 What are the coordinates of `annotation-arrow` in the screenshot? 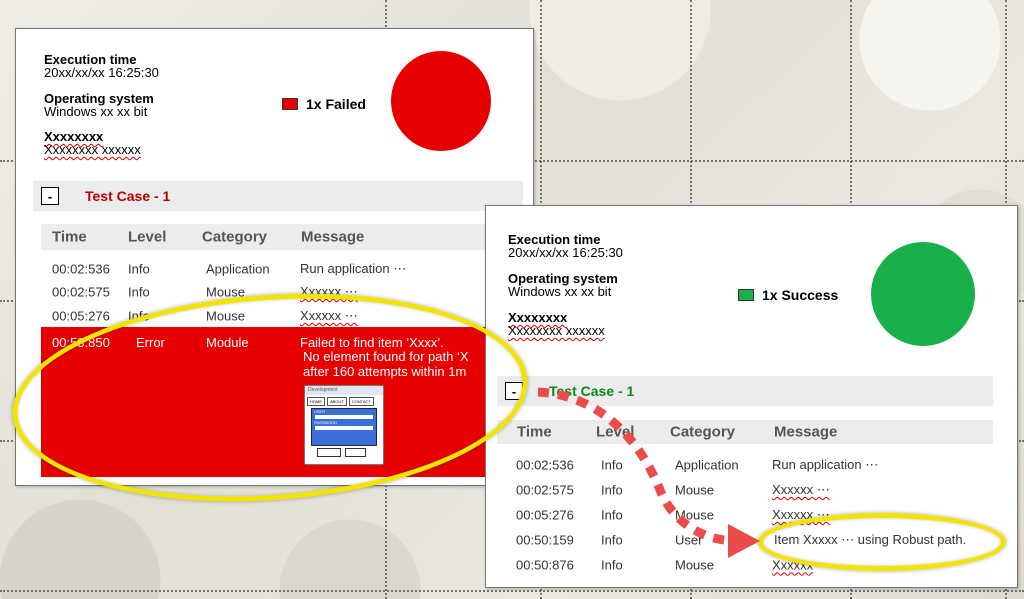 It's located at (648, 472).